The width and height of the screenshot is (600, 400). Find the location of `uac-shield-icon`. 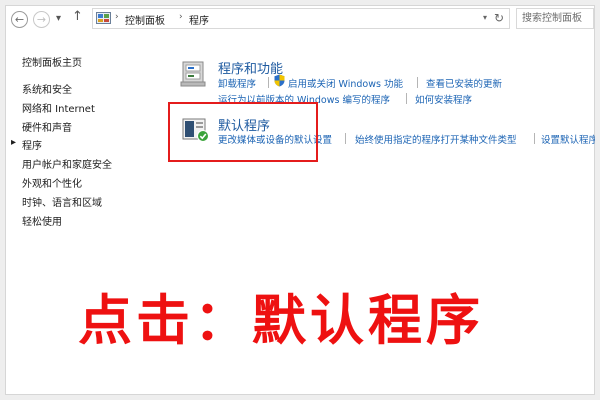

uac-shield-icon is located at coordinates (279, 80).